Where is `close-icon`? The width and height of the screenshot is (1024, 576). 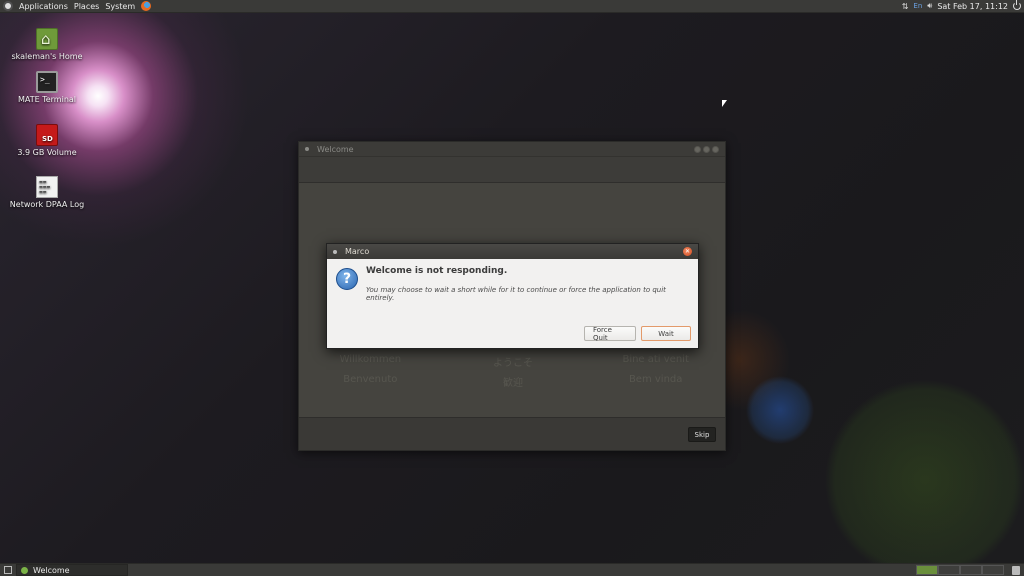
close-icon is located at coordinates (715, 149).